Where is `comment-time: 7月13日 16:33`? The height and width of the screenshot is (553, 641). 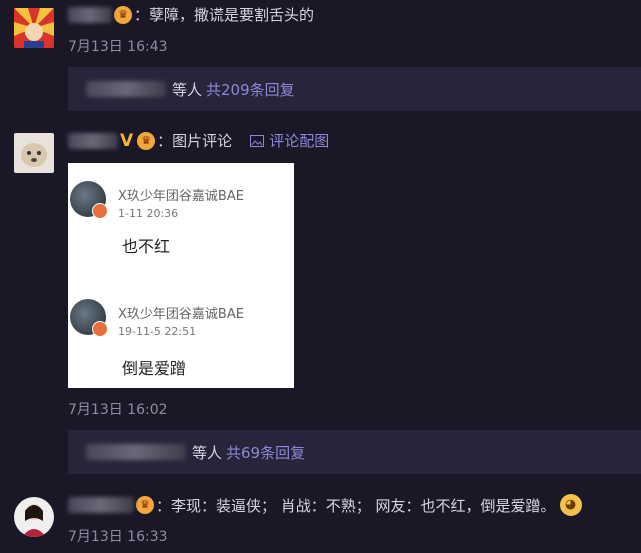 comment-time: 7月13日 16:33 is located at coordinates (118, 537).